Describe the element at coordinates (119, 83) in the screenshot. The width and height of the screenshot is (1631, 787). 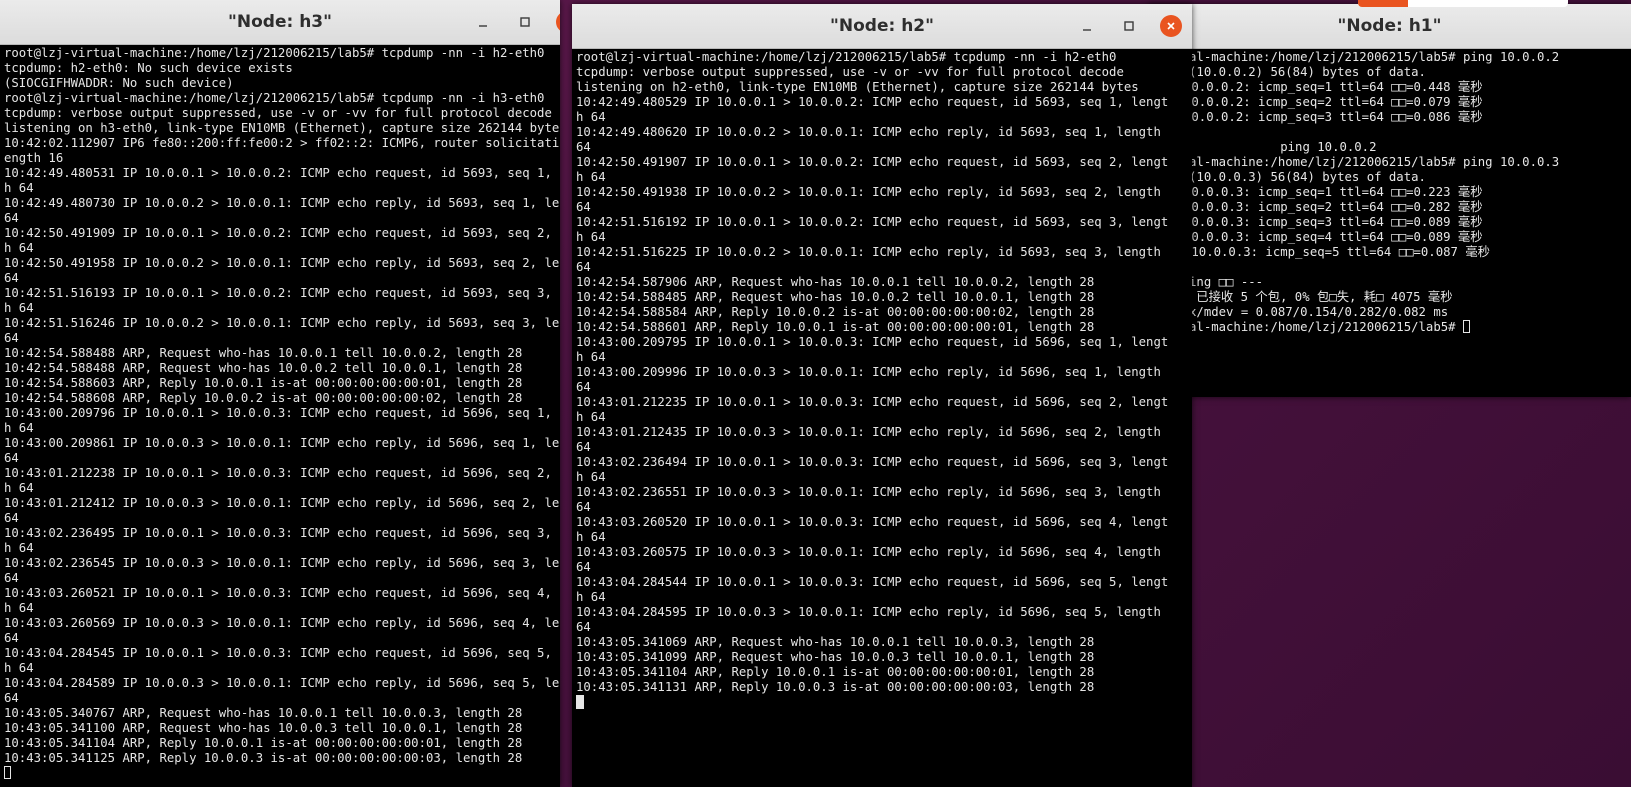
I see `terminal-line: (SIOCGIFHWADDR: No such device)` at that location.